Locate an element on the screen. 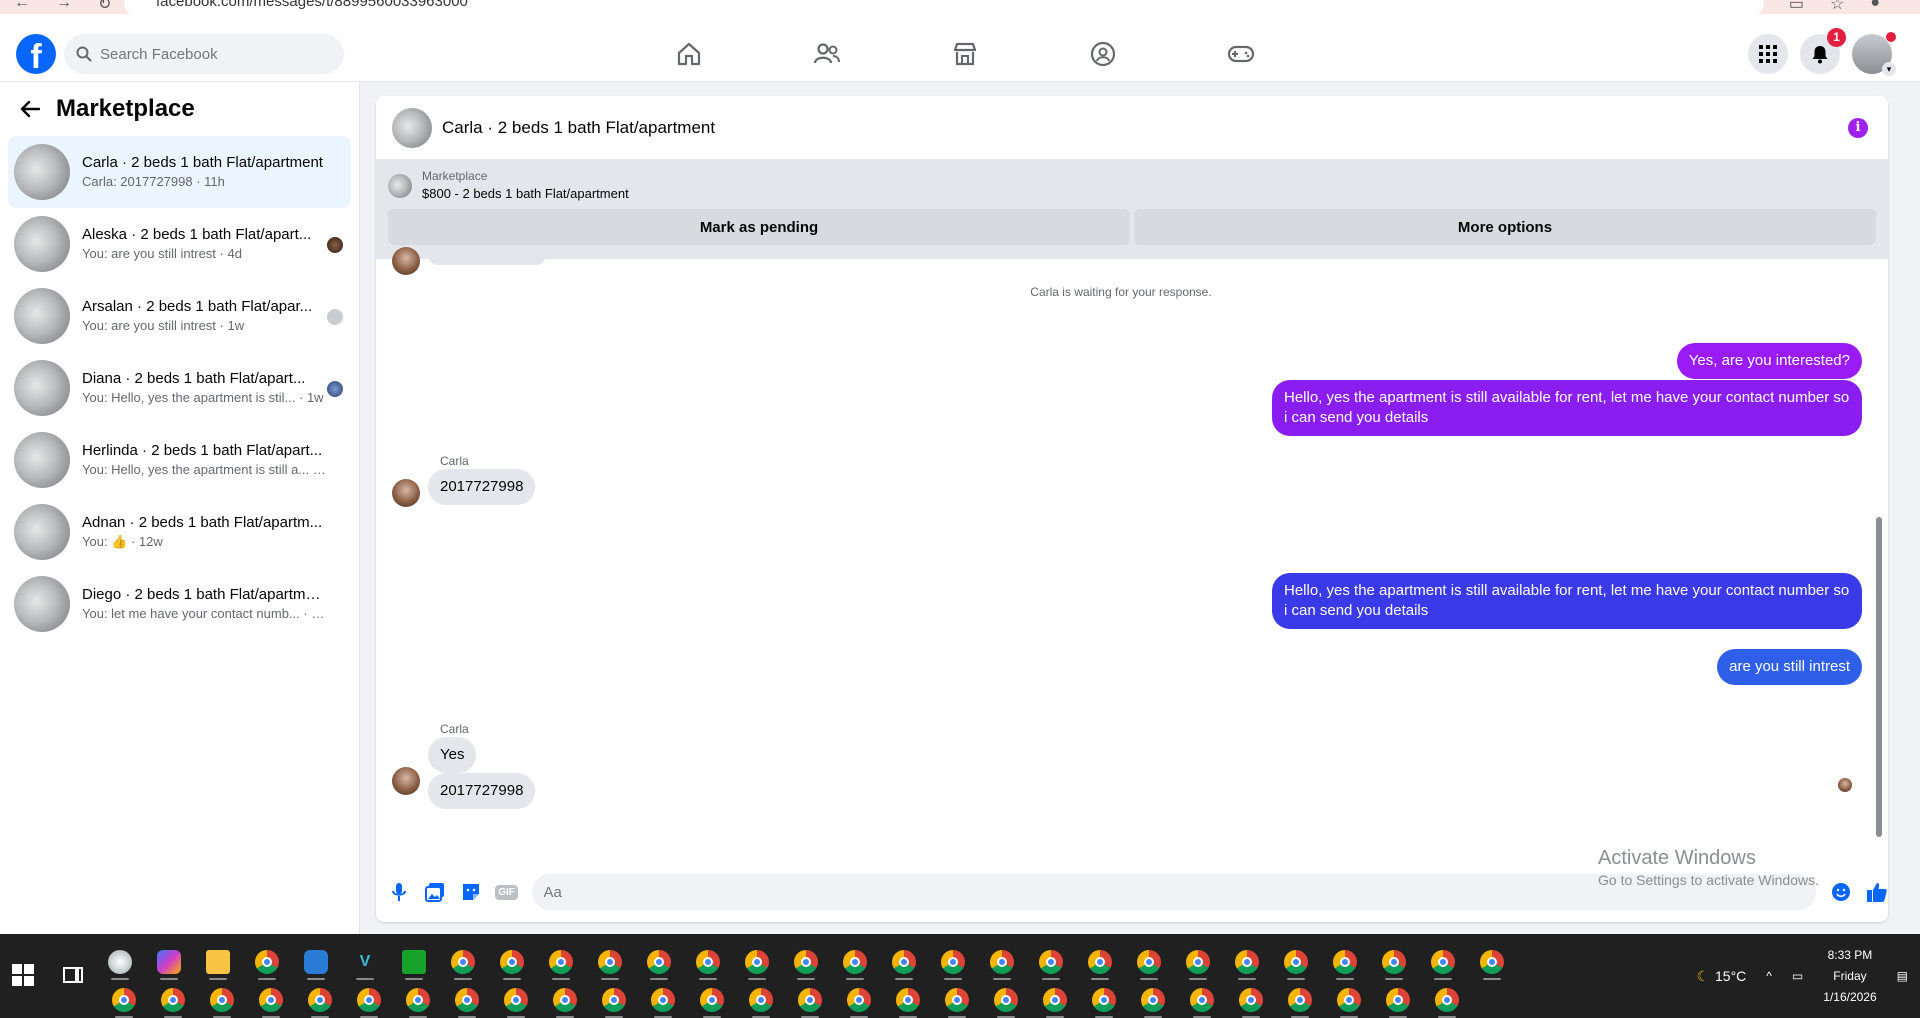 This screenshot has width=1920, height=1018. clock: 8:33 PM Friday 1/16/2026 is located at coordinates (1849, 976).